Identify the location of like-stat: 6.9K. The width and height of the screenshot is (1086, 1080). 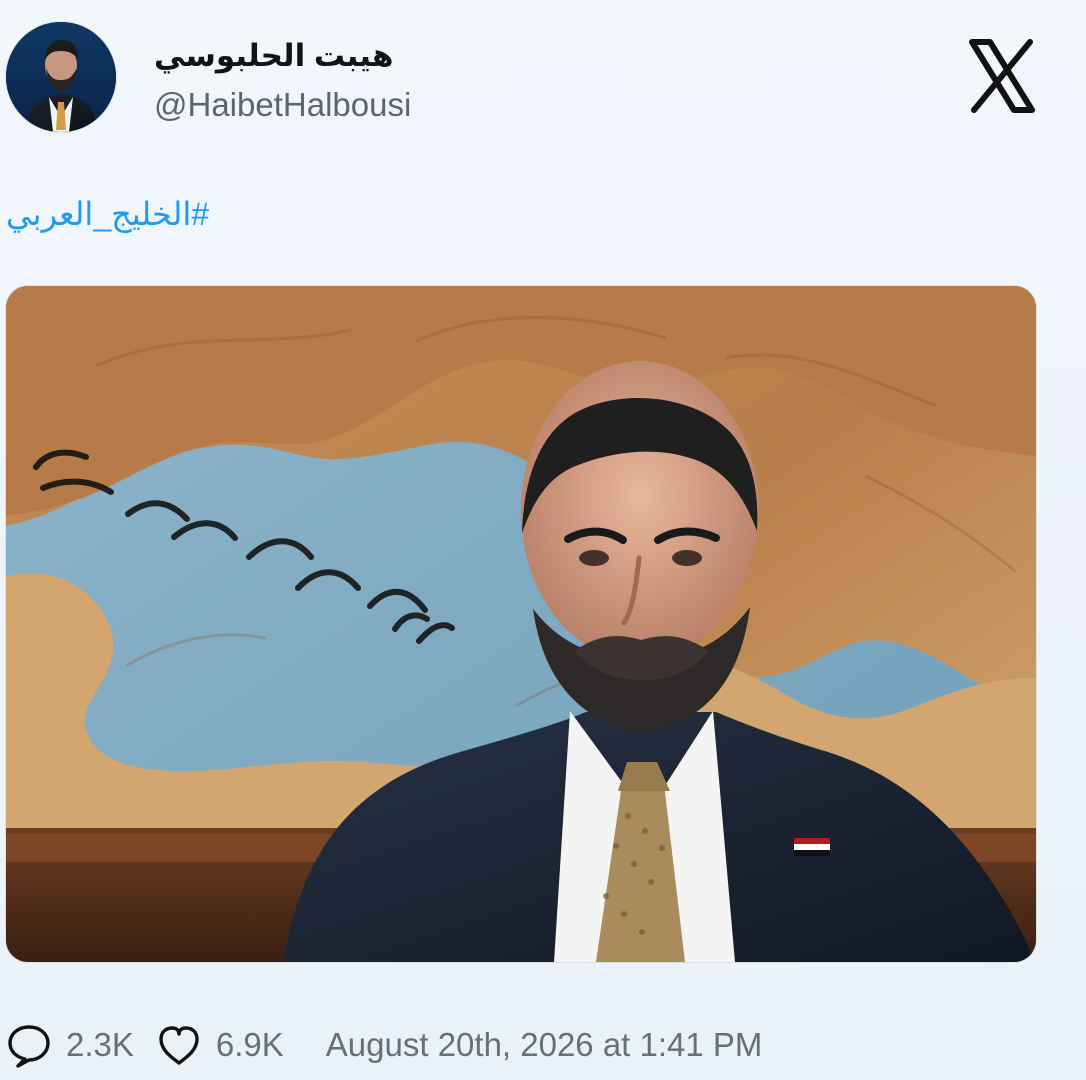
(219, 1045).